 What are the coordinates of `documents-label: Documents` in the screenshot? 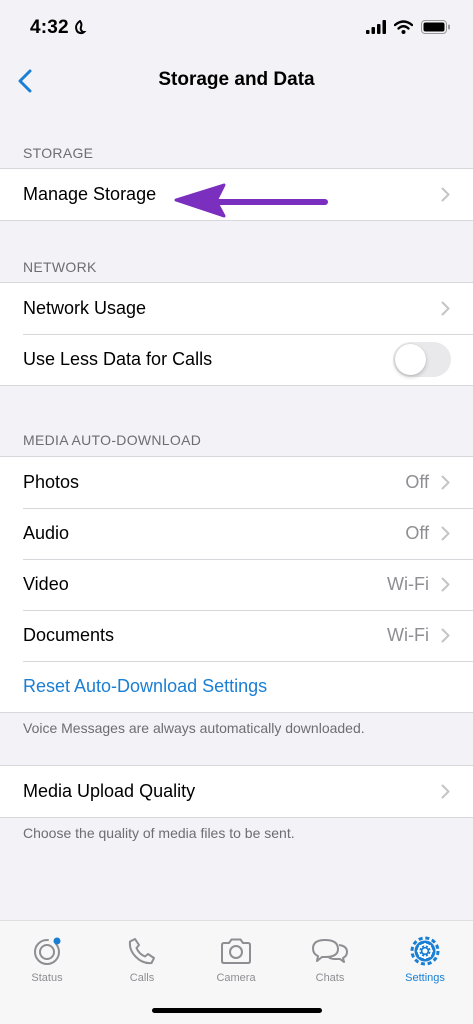 It's located at (69, 635).